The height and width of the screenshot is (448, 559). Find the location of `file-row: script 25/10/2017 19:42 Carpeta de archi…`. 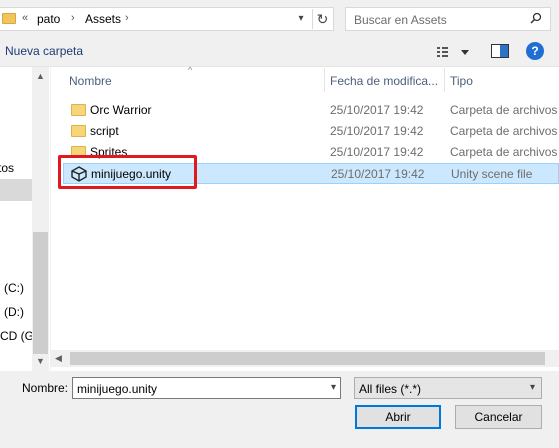

file-row: script 25/10/2017 19:42 Carpeta de archi… is located at coordinates (311, 131).